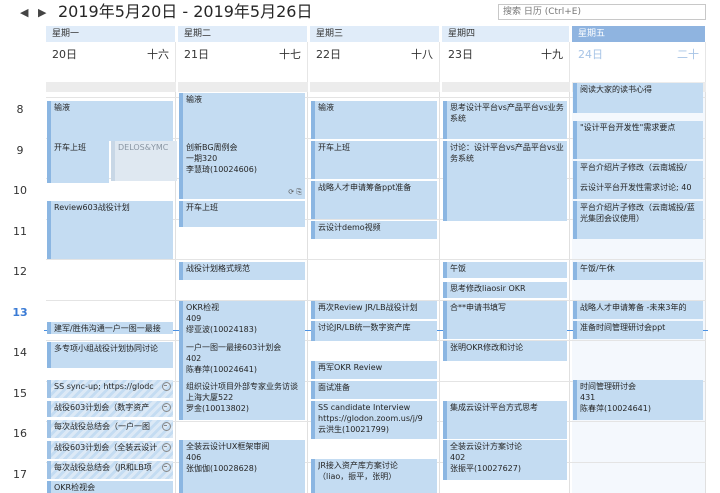 Image resolution: width=720 pixels, height=493 pixels. Describe the element at coordinates (505, 270) in the screenshot. I see `calendar-event: 午饭` at that location.